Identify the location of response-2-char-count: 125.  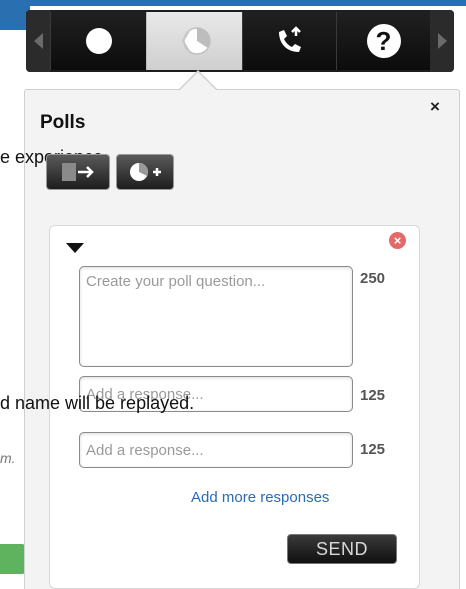
(373, 449).